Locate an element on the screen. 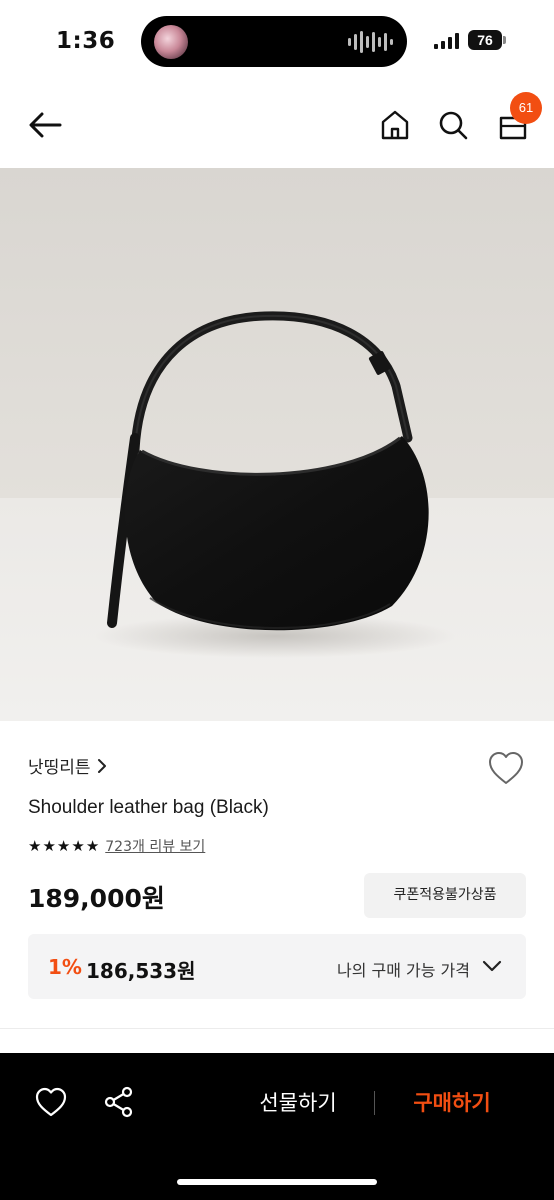 The height and width of the screenshot is (1200, 554). chevron-right-icon is located at coordinates (101, 765).